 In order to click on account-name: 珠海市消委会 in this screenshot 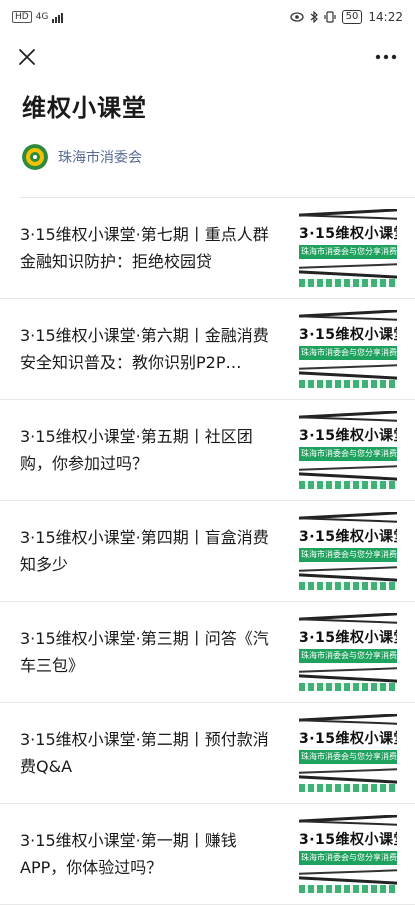, I will do `click(100, 158)`.